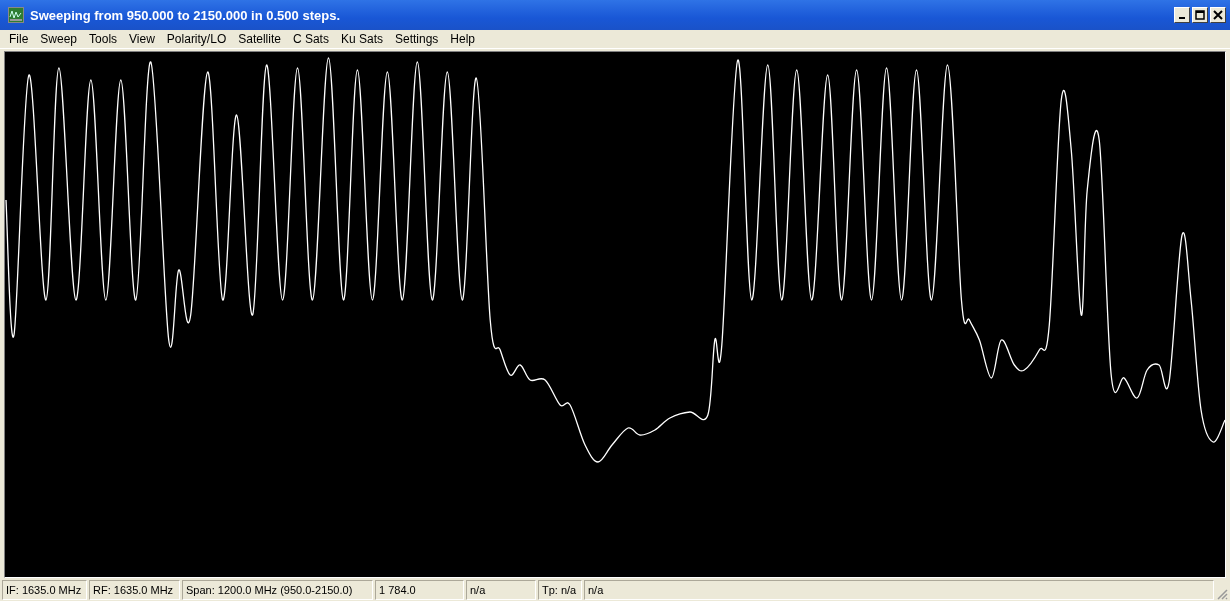  What do you see at coordinates (103, 39) in the screenshot?
I see `menu-item: Tools` at bounding box center [103, 39].